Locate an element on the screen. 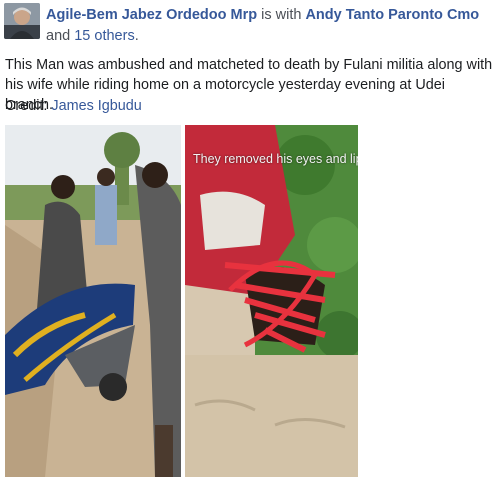 The image size is (499, 481). credit-name-link: James Igbudu is located at coordinates (96, 106).